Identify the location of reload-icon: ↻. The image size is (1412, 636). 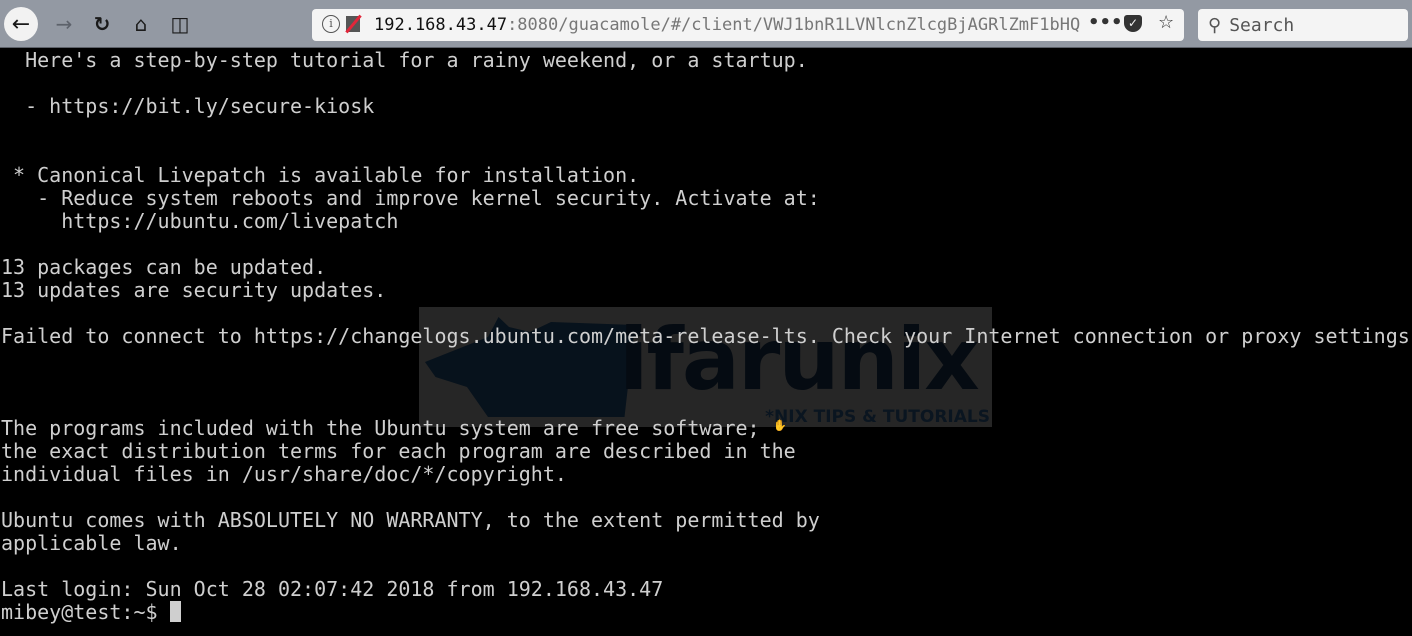
(102, 24).